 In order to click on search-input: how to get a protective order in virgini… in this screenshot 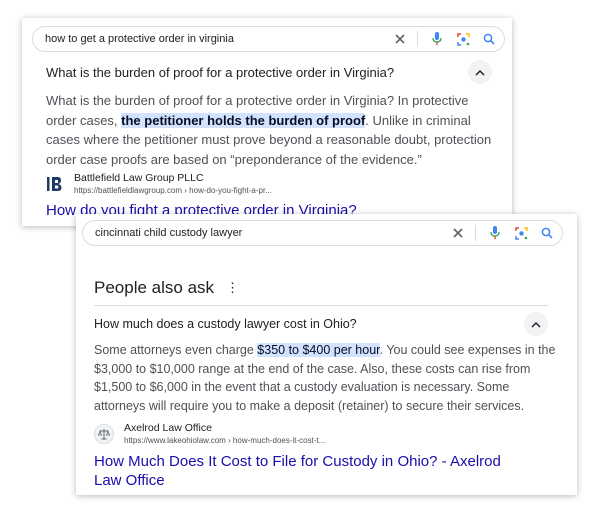, I will do `click(207, 39)`.